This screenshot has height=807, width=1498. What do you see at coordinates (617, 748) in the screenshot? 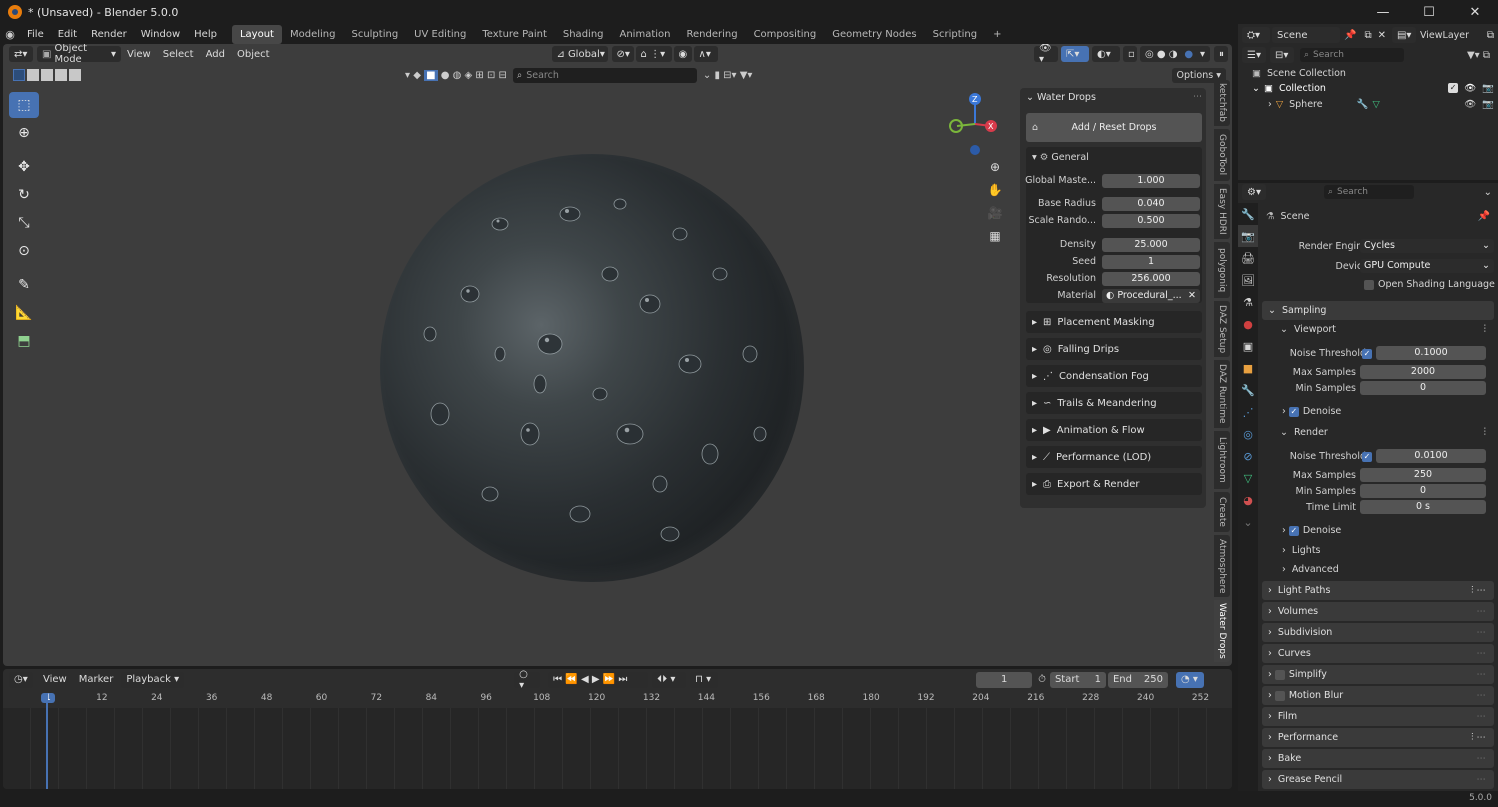
I see `timeline-track-area` at bounding box center [617, 748].